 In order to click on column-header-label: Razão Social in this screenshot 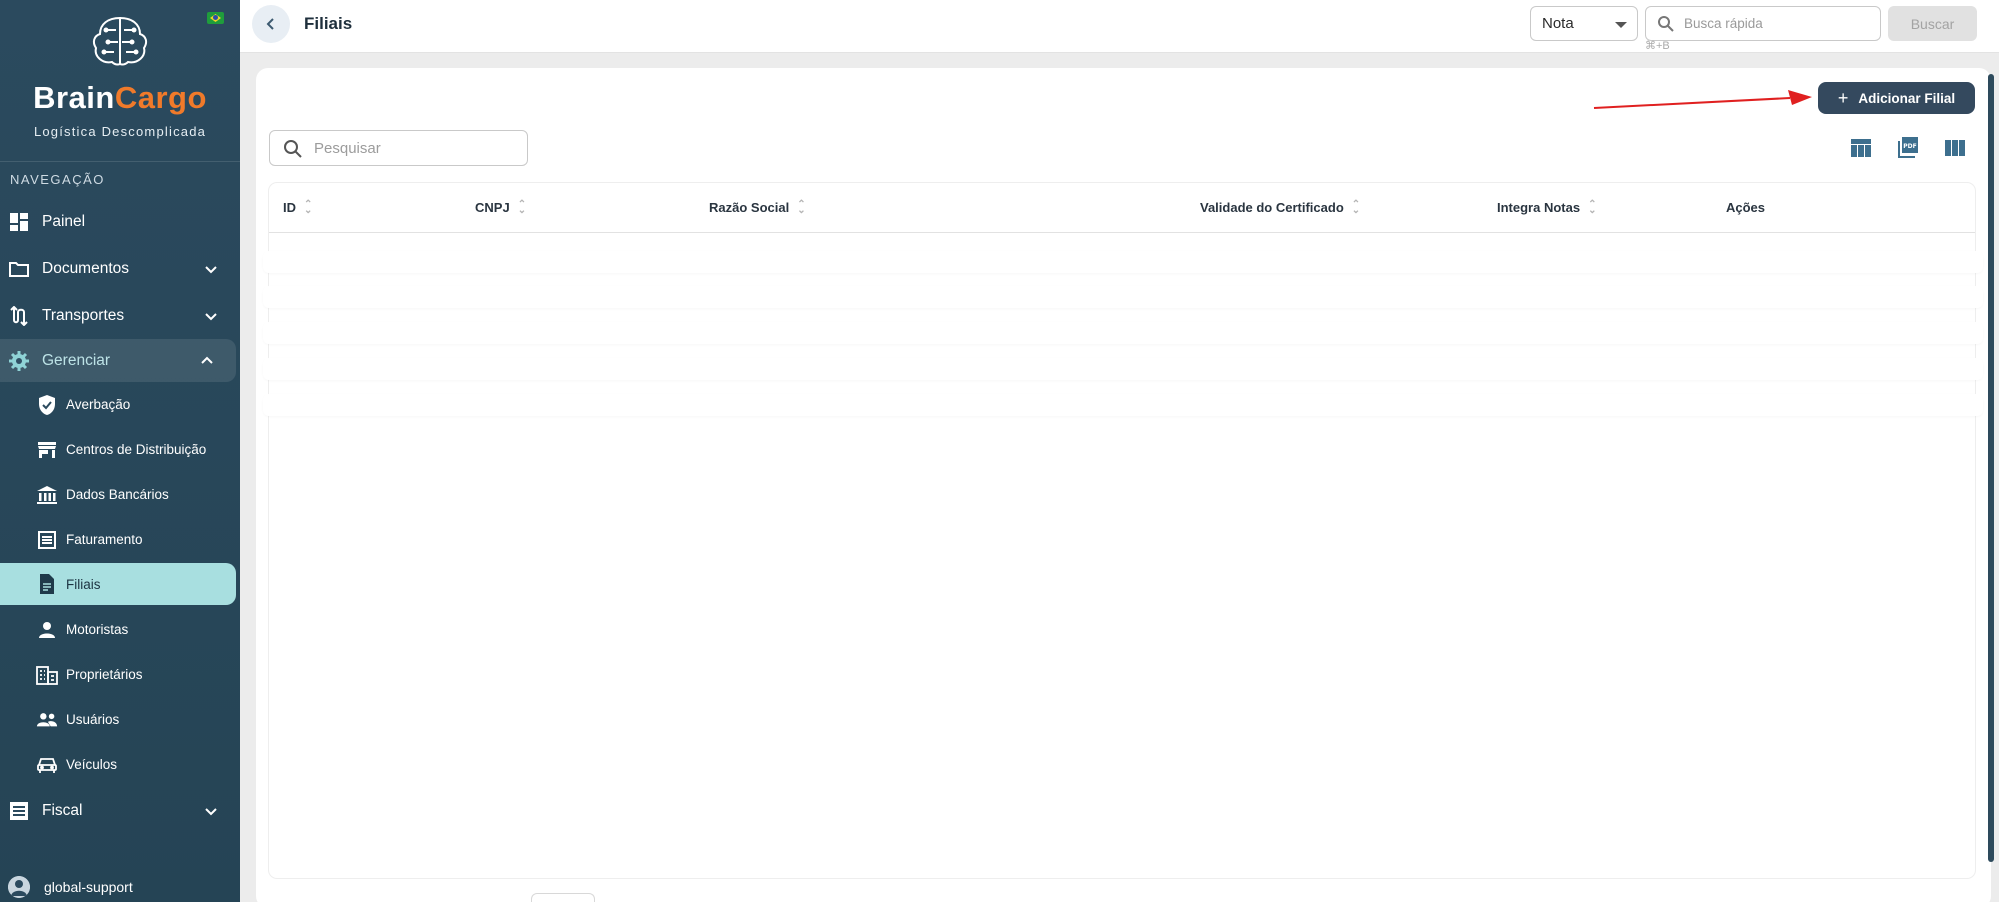, I will do `click(749, 207)`.